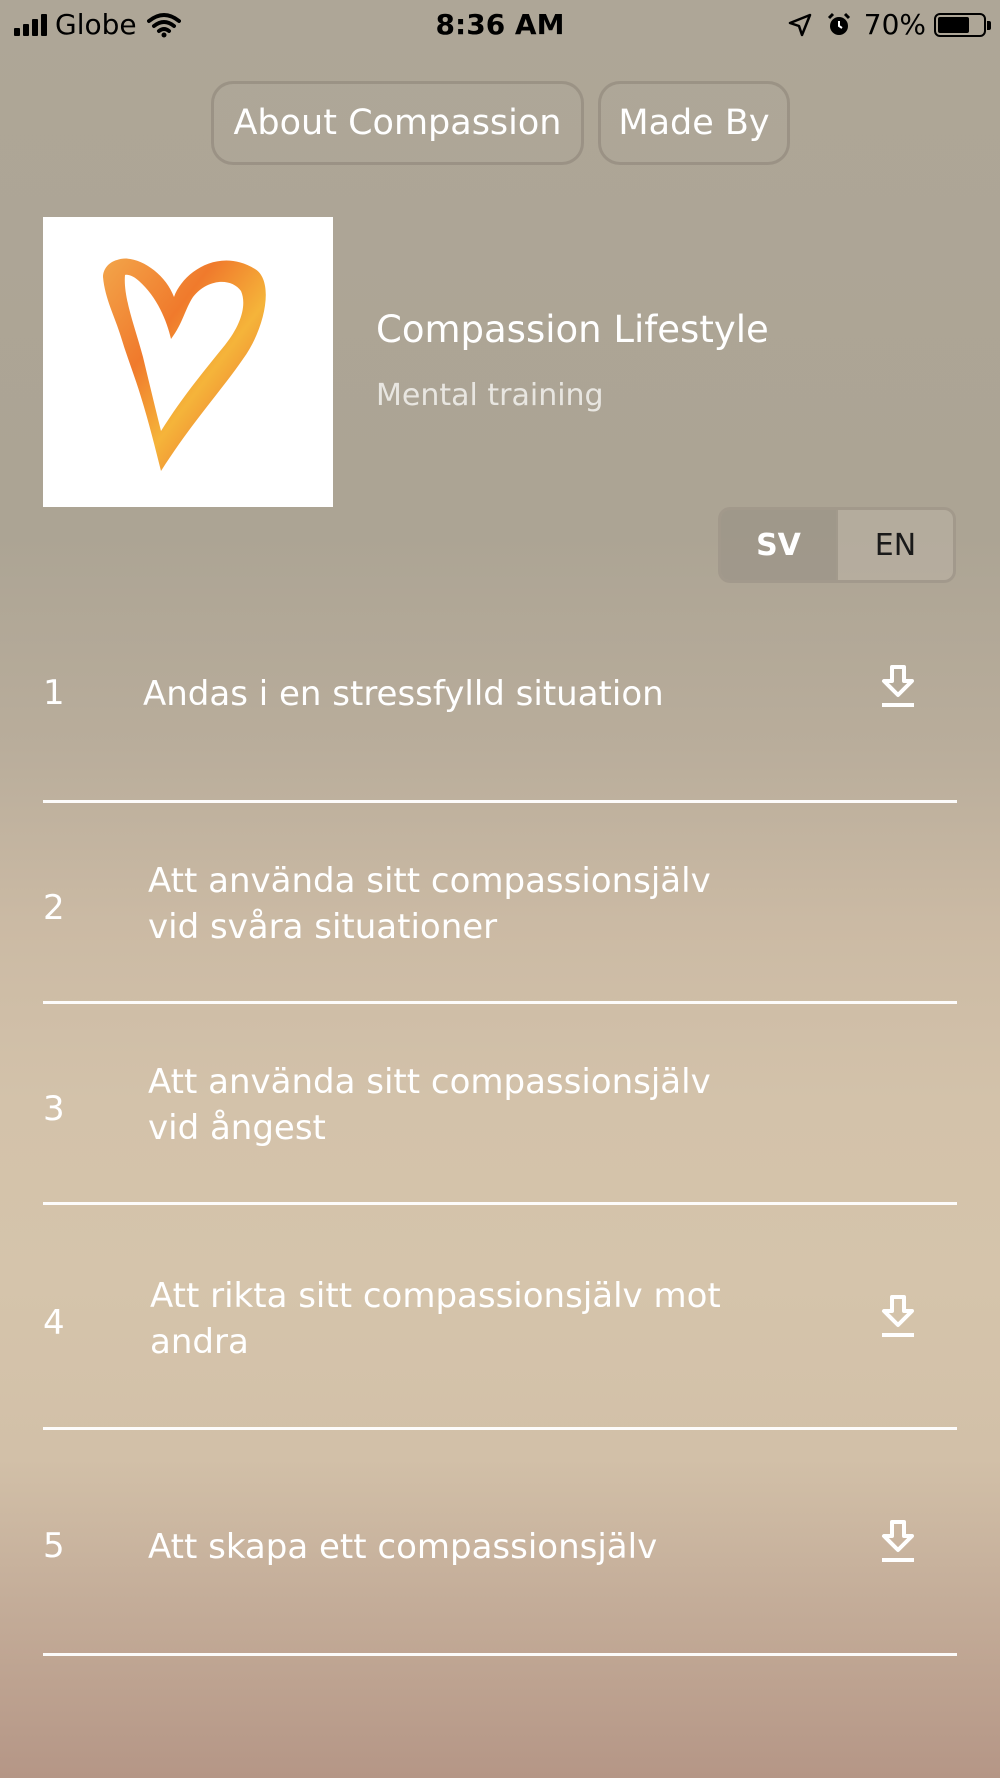  What do you see at coordinates (894, 545) in the screenshot?
I see `lang-option-en: EN` at bounding box center [894, 545].